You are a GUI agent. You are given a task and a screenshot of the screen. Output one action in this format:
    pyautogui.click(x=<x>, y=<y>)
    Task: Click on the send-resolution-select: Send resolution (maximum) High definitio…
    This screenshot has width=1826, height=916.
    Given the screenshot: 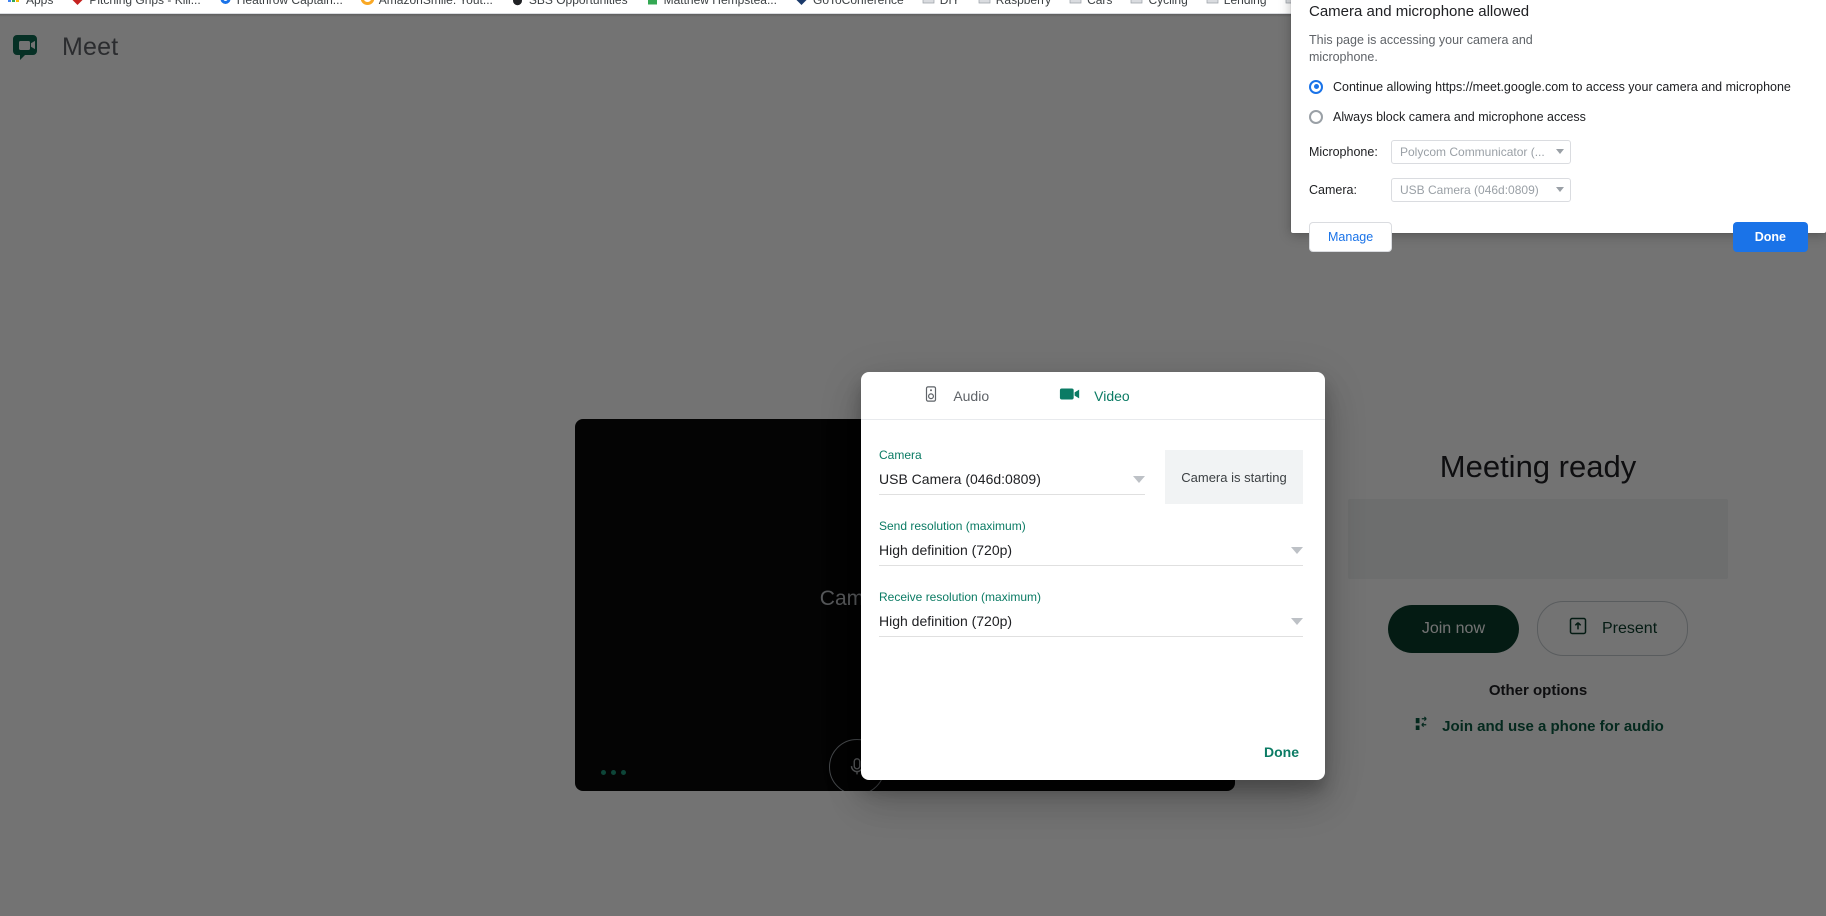 What is the action you would take?
    pyautogui.click(x=1091, y=542)
    